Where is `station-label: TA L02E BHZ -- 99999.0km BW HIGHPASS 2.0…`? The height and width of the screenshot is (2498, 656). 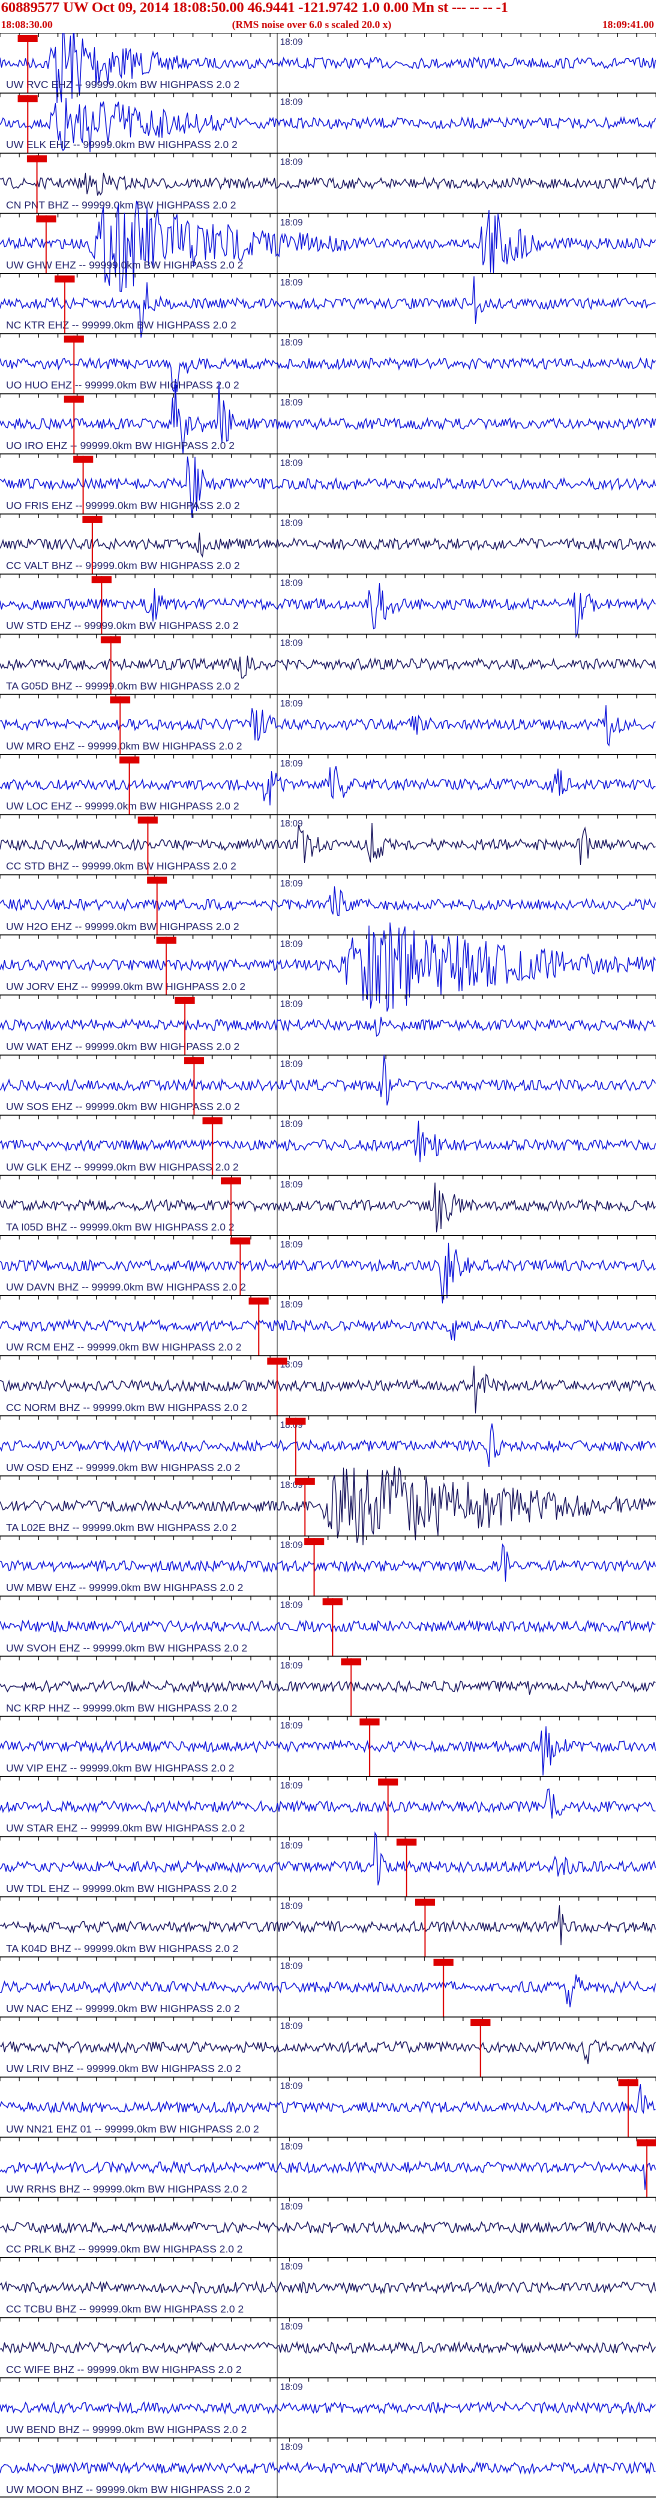 station-label: TA L02E BHZ -- 99999.0km BW HIGHPASS 2.0… is located at coordinates (121, 1528).